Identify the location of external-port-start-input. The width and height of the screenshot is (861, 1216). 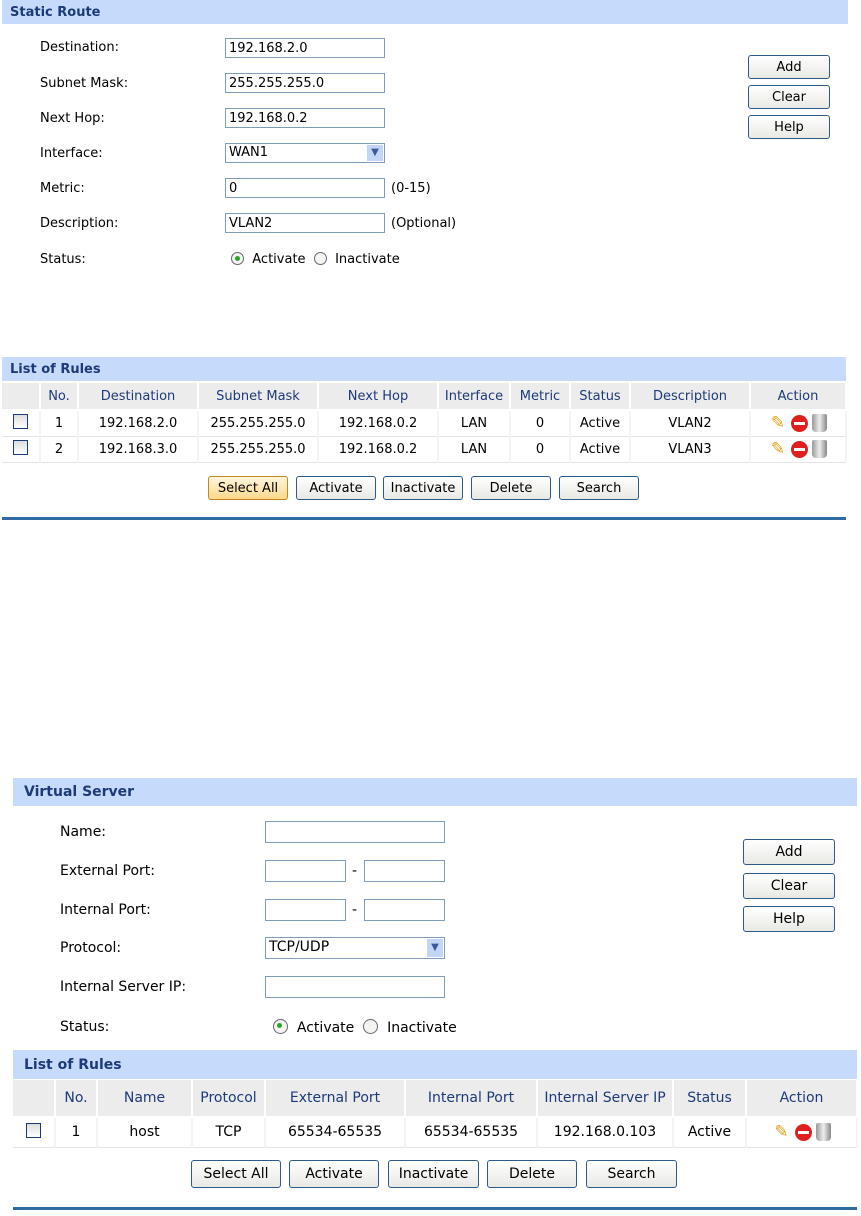
(305, 871).